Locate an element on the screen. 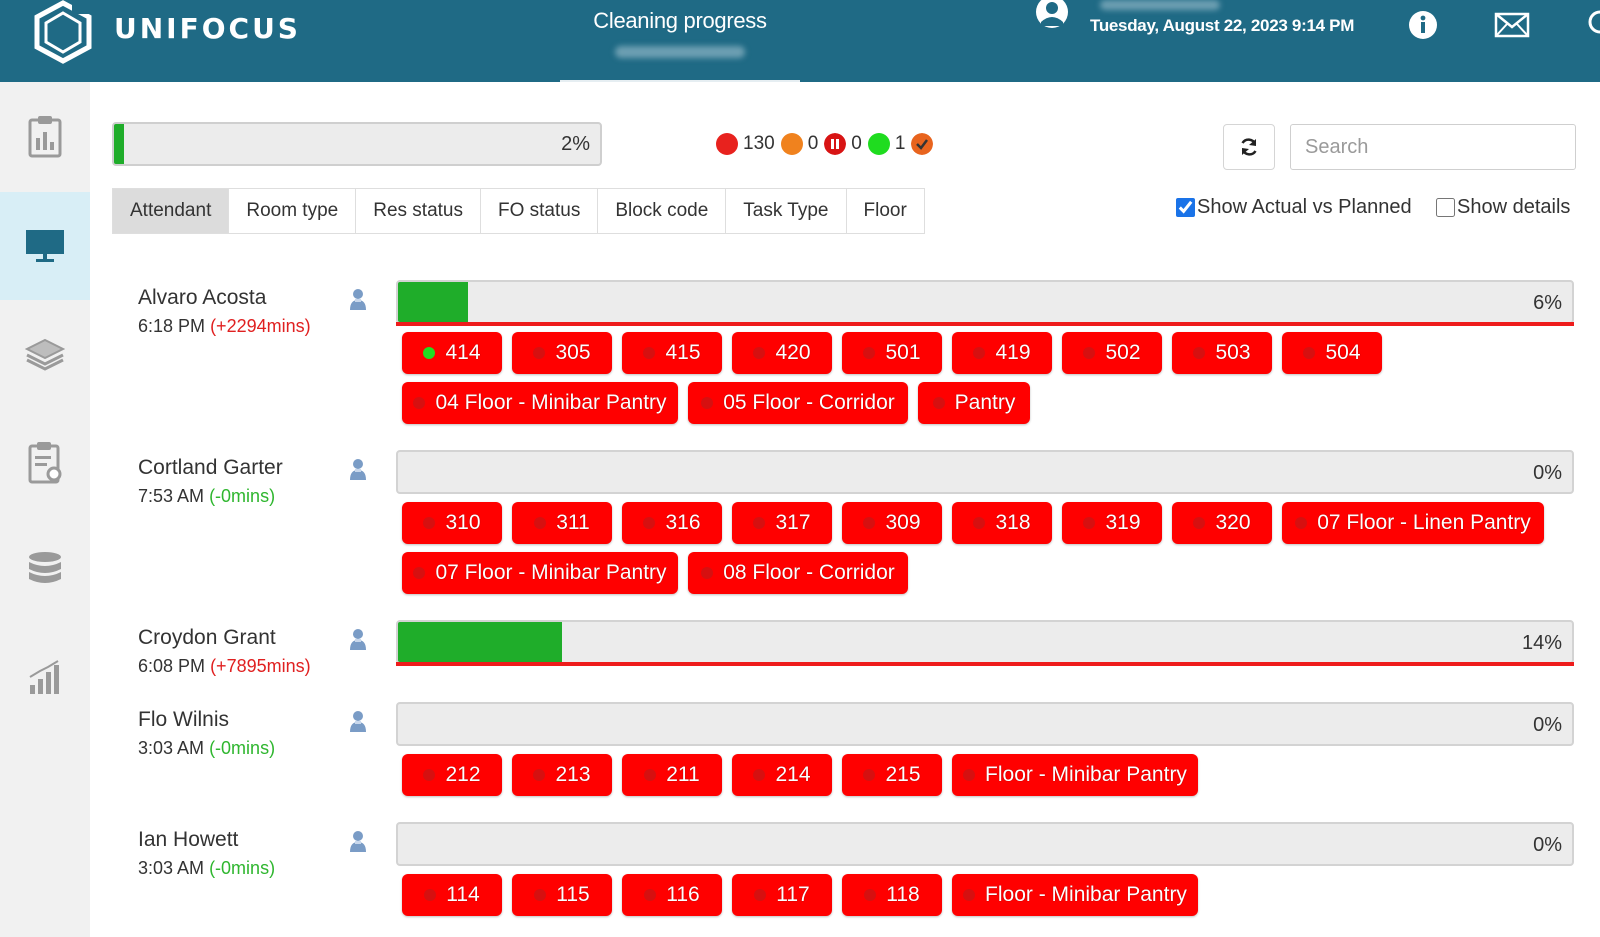 This screenshot has height=937, width=1600. layers-icon is located at coordinates (45, 354).